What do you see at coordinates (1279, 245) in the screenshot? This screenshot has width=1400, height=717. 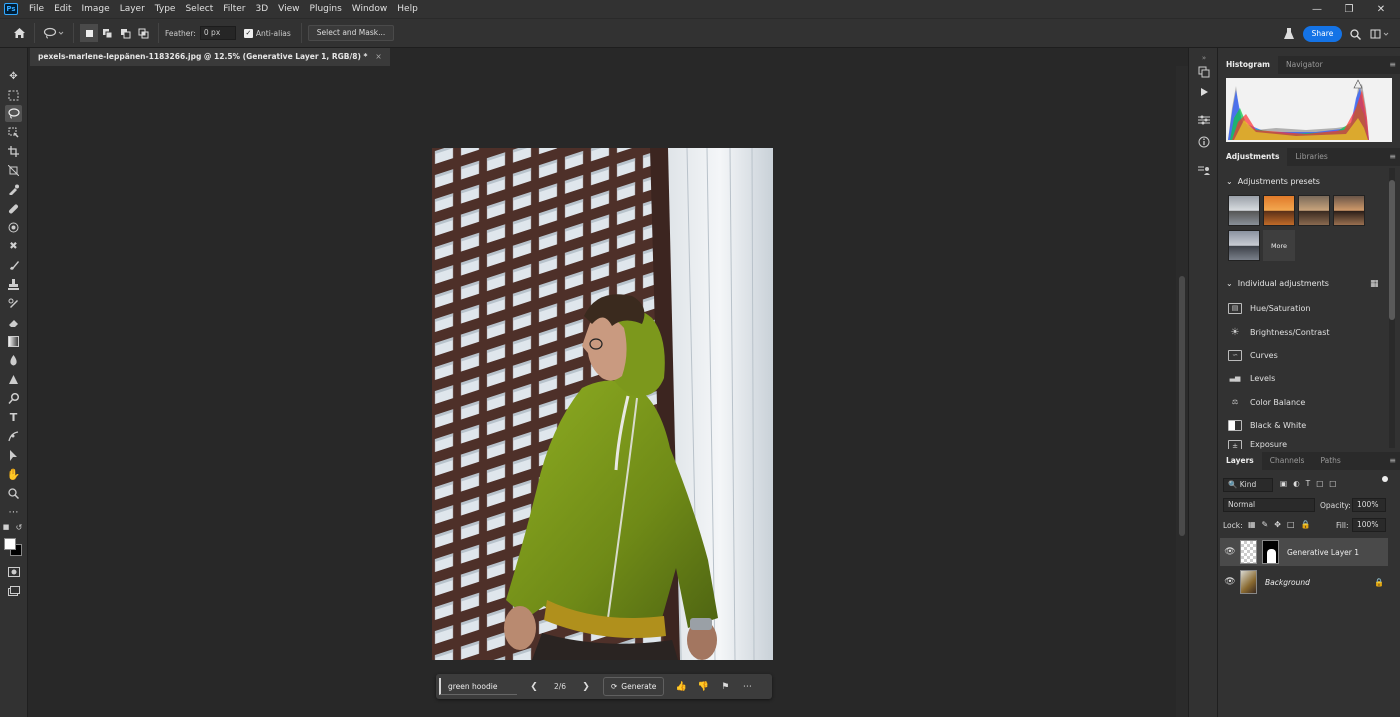 I see `more-presets-button: More` at bounding box center [1279, 245].